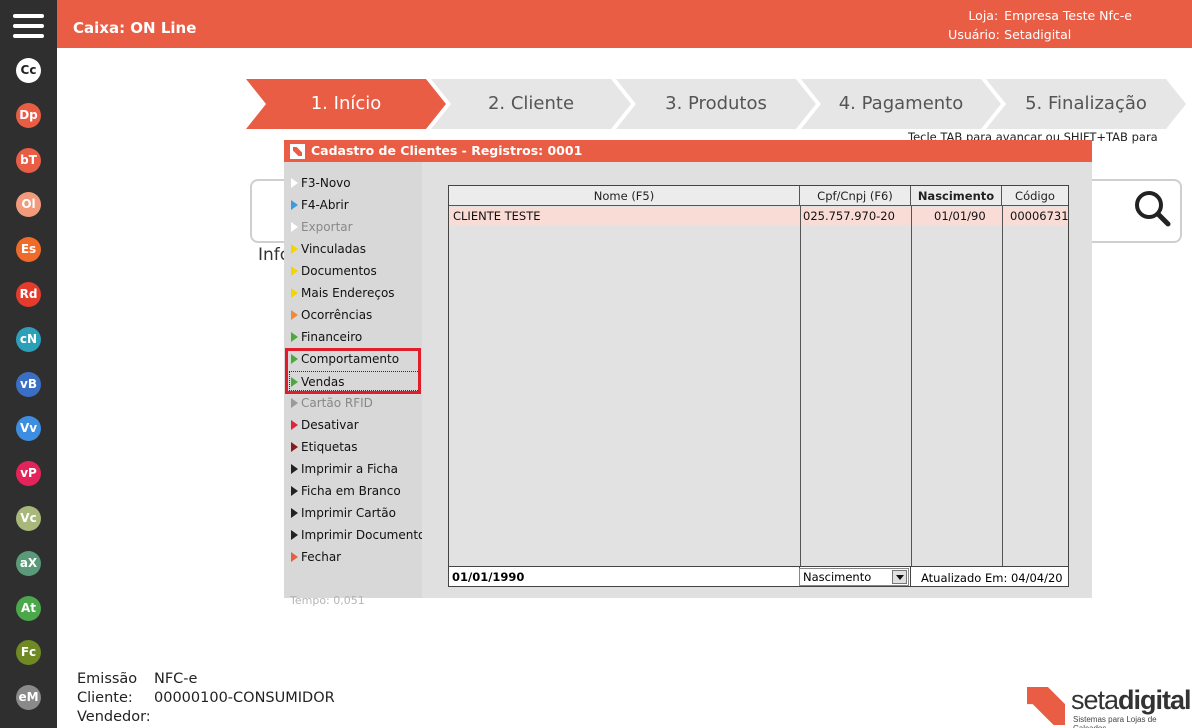 The image size is (1192, 728). I want to click on step-label: 1. Início, so click(346, 103).